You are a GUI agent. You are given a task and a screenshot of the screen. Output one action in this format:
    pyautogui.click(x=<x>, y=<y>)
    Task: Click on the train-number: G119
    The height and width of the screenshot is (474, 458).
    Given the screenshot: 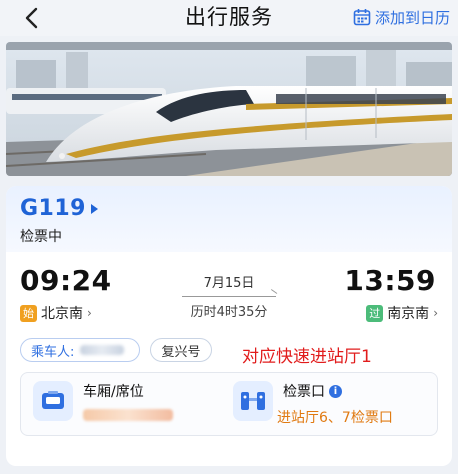 What is the action you would take?
    pyautogui.click(x=53, y=208)
    